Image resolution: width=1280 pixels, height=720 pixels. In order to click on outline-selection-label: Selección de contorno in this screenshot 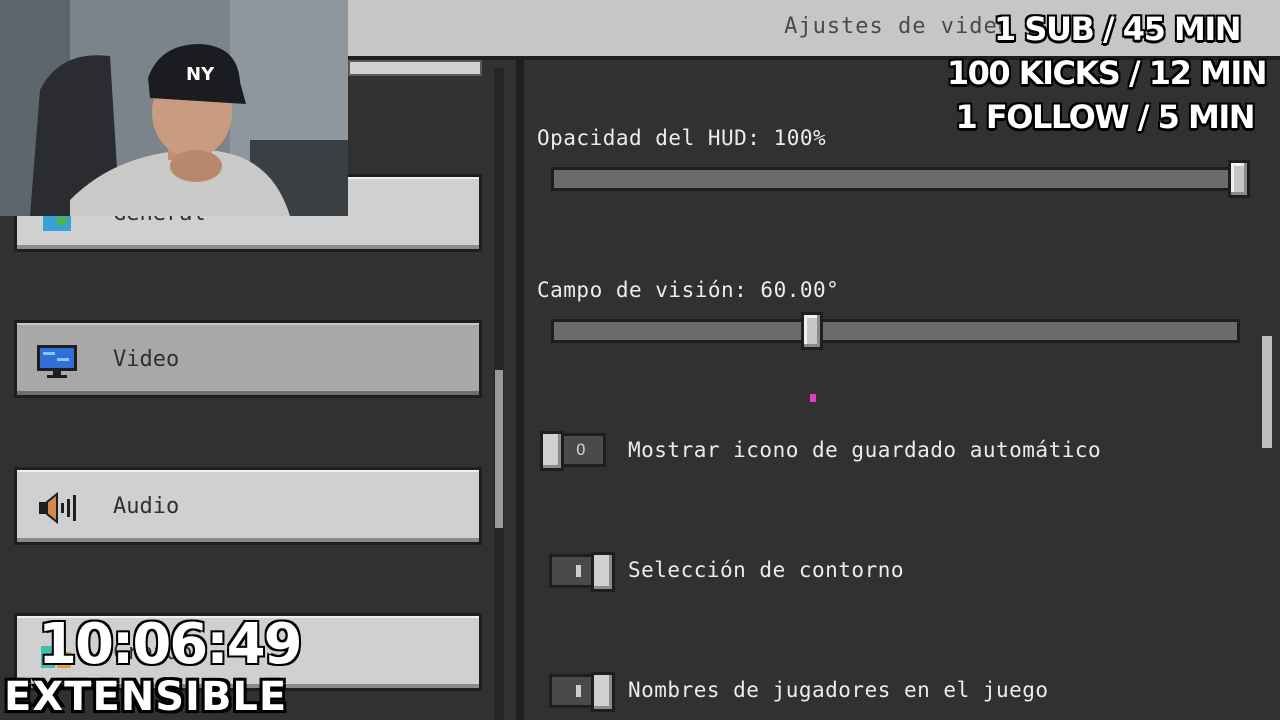, I will do `click(766, 570)`.